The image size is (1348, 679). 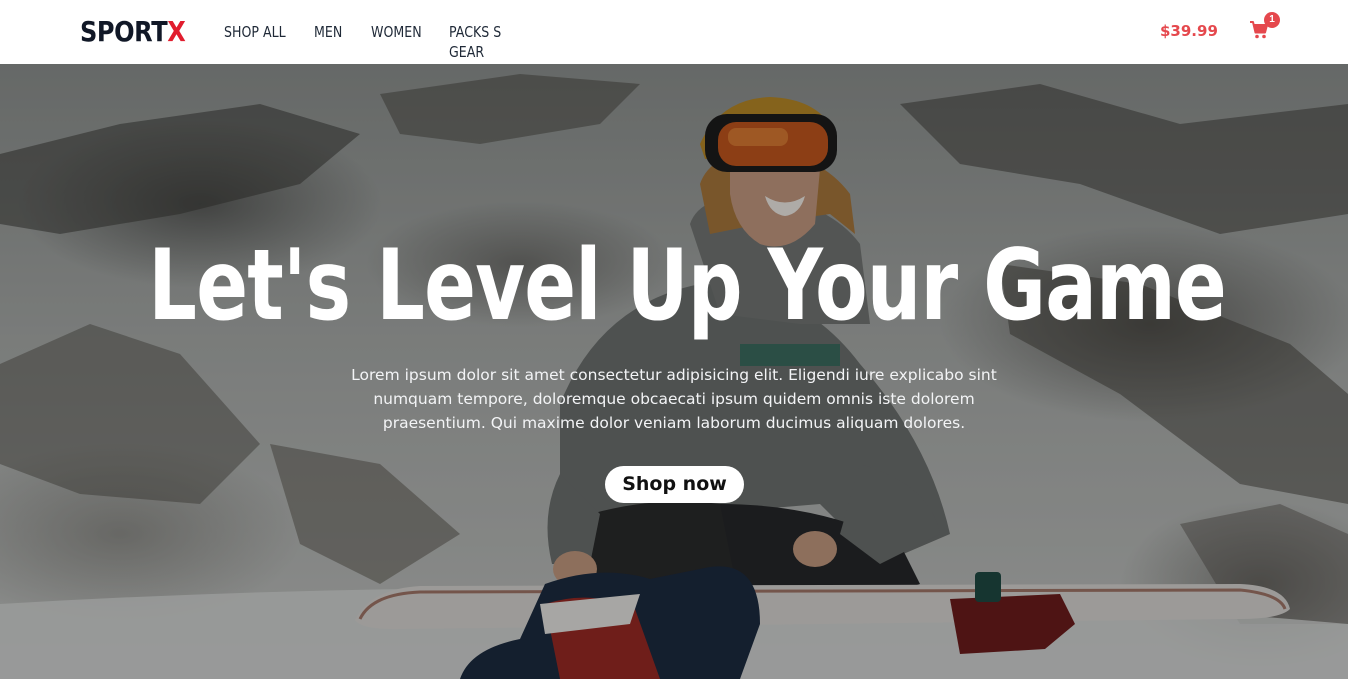 I want to click on nav-women: WOMEN, so click(x=404, y=42).